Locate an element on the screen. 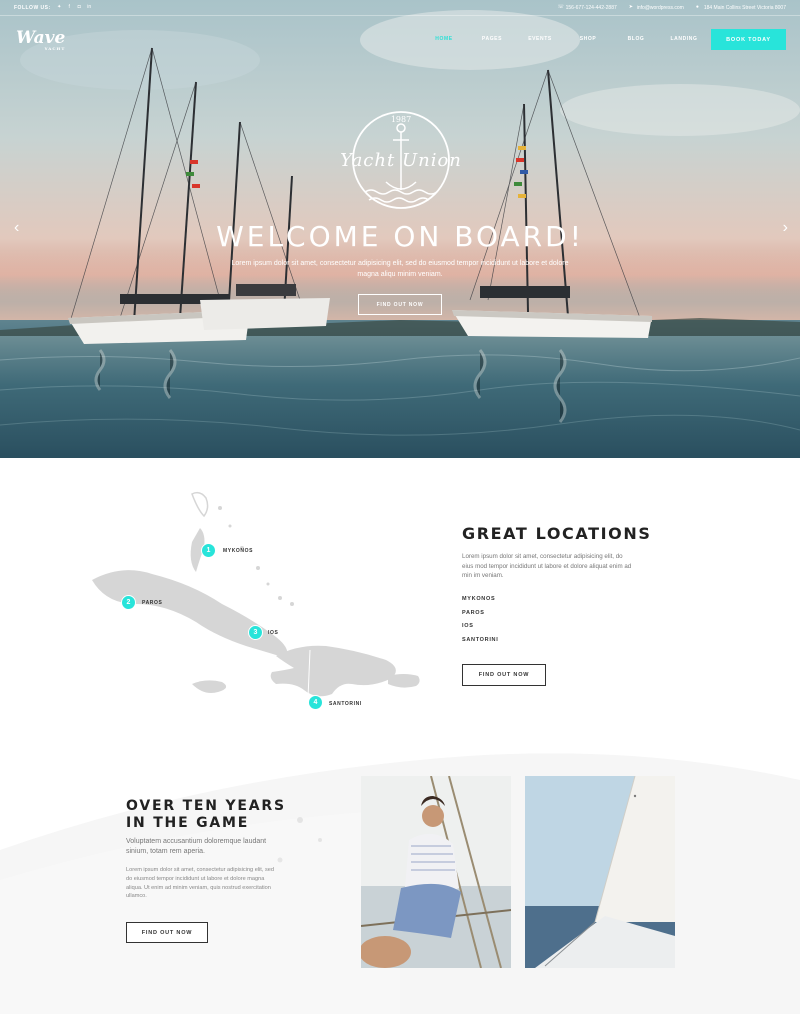  follow-label: FOLLOW US: is located at coordinates (32, 7).